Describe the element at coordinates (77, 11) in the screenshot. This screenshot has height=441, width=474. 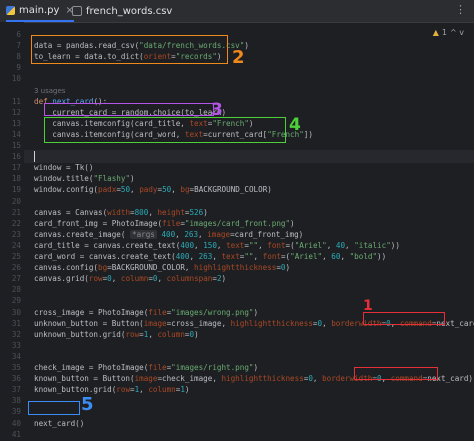
I see `csv-file-icon` at that location.